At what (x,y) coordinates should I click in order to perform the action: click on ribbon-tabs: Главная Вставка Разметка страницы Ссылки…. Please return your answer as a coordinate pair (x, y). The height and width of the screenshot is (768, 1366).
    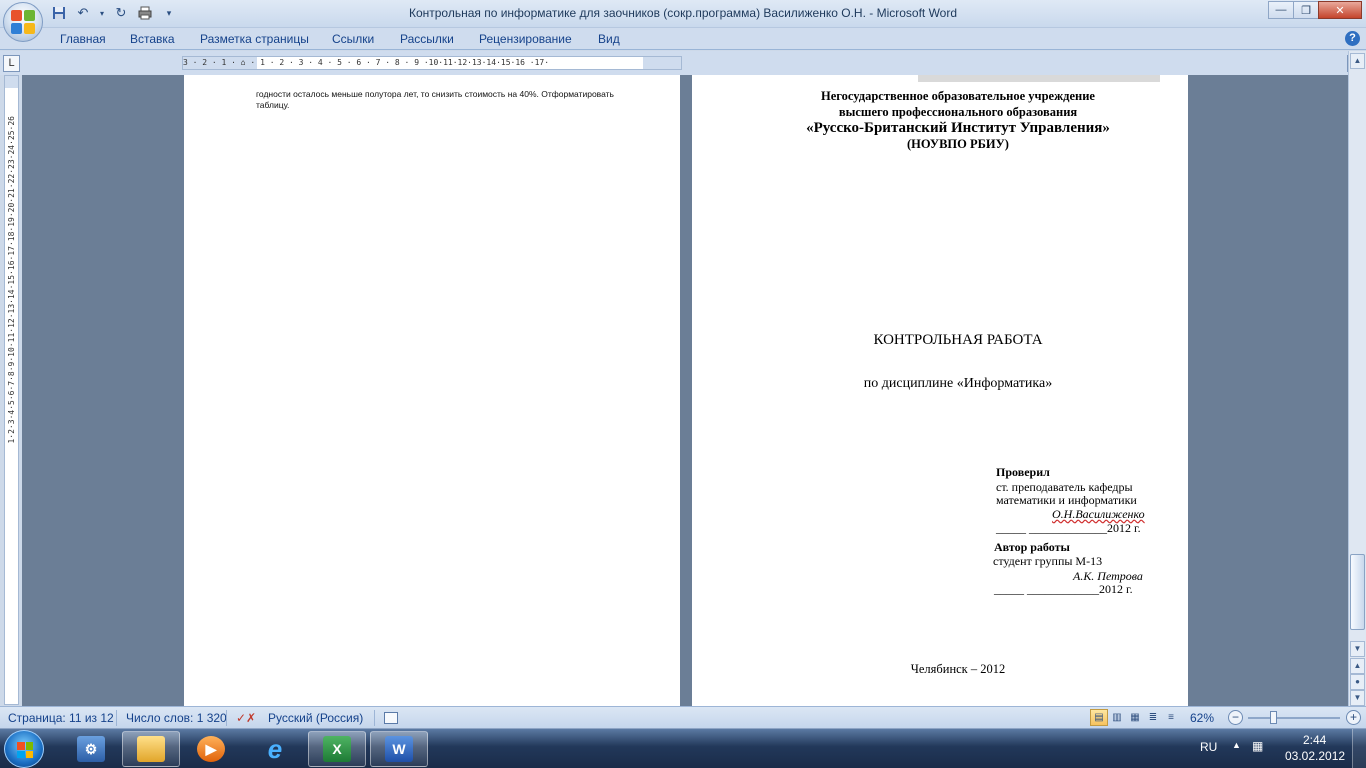
    Looking at the image, I should click on (683, 39).